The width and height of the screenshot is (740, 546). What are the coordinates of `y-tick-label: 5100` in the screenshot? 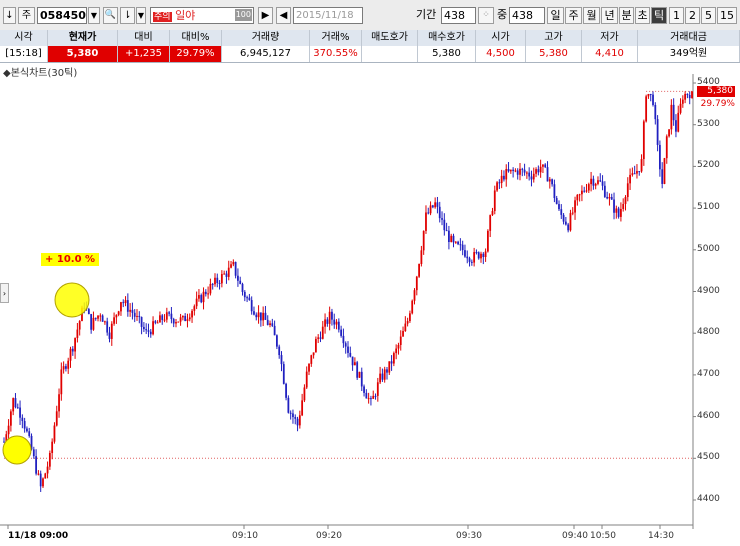 It's located at (708, 207).